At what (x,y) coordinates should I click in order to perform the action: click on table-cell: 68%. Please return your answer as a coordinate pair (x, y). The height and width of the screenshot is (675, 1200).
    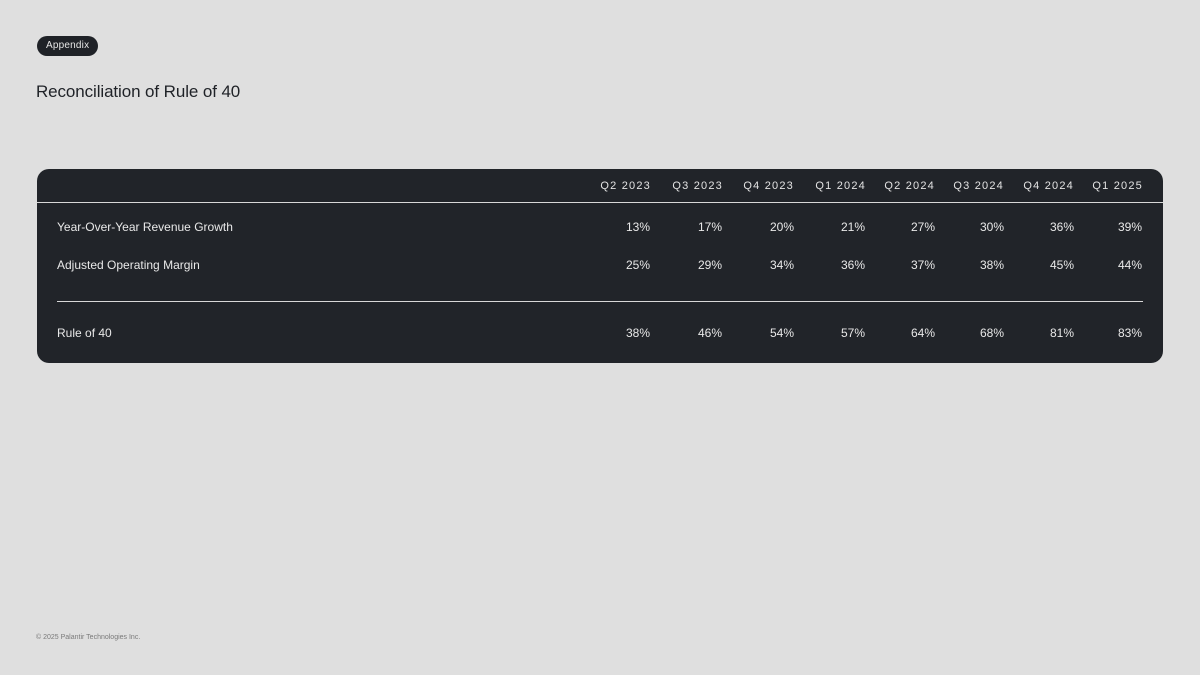
    Looking at the image, I should click on (991, 333).